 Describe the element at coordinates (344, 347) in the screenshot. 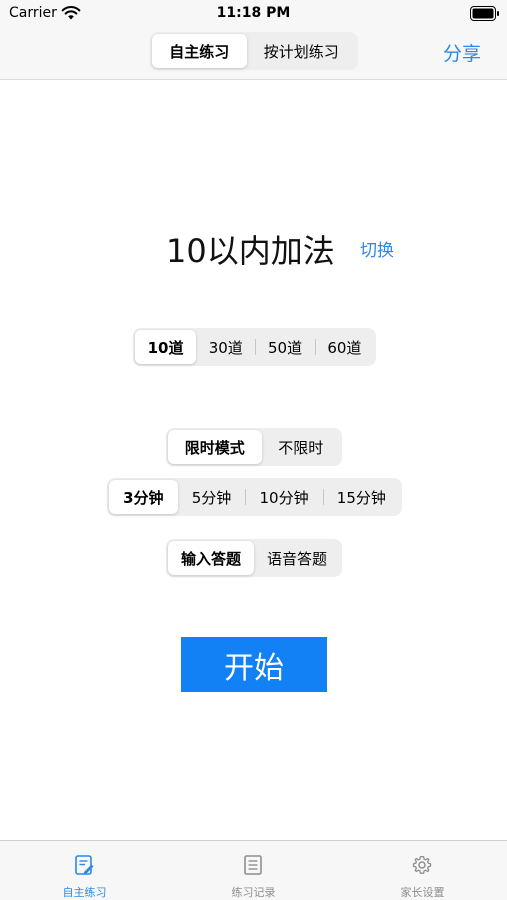

I see `segment-60-questions: 60道` at that location.